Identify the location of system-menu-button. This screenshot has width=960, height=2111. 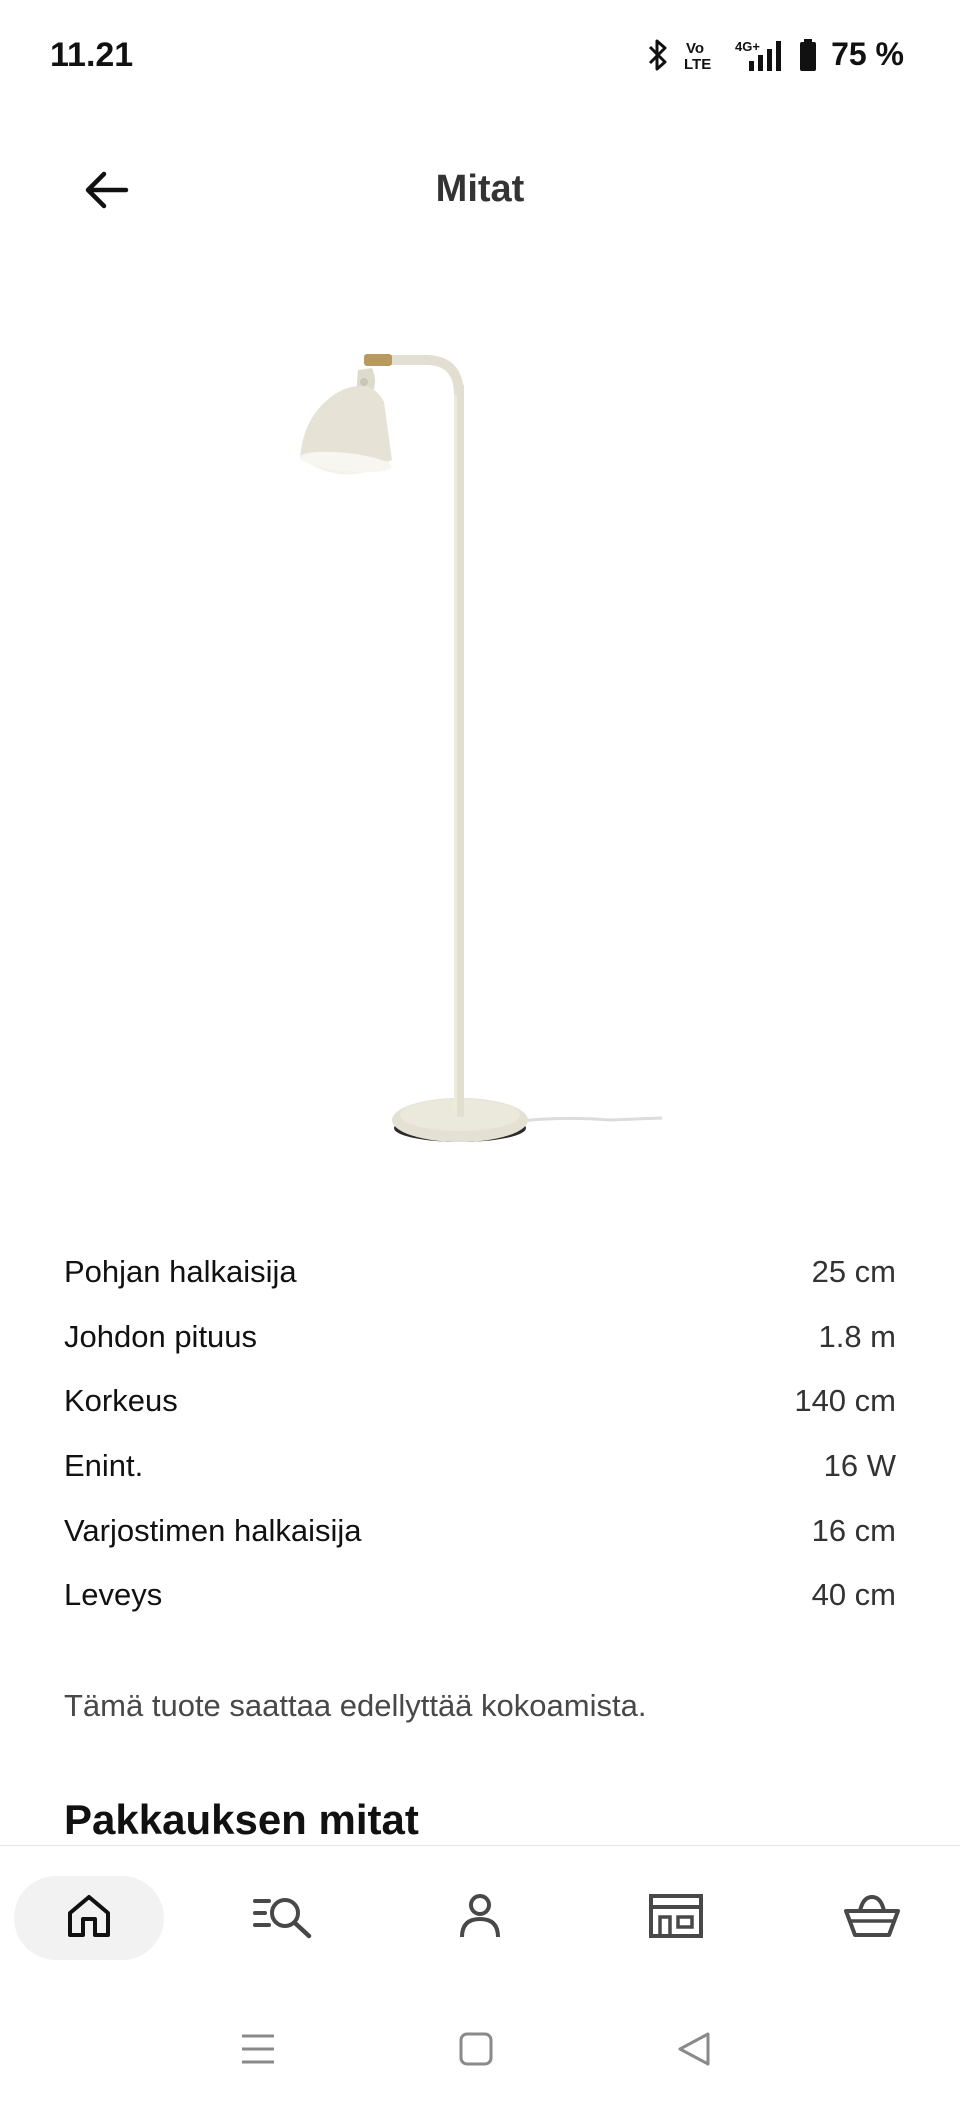
(258, 2051).